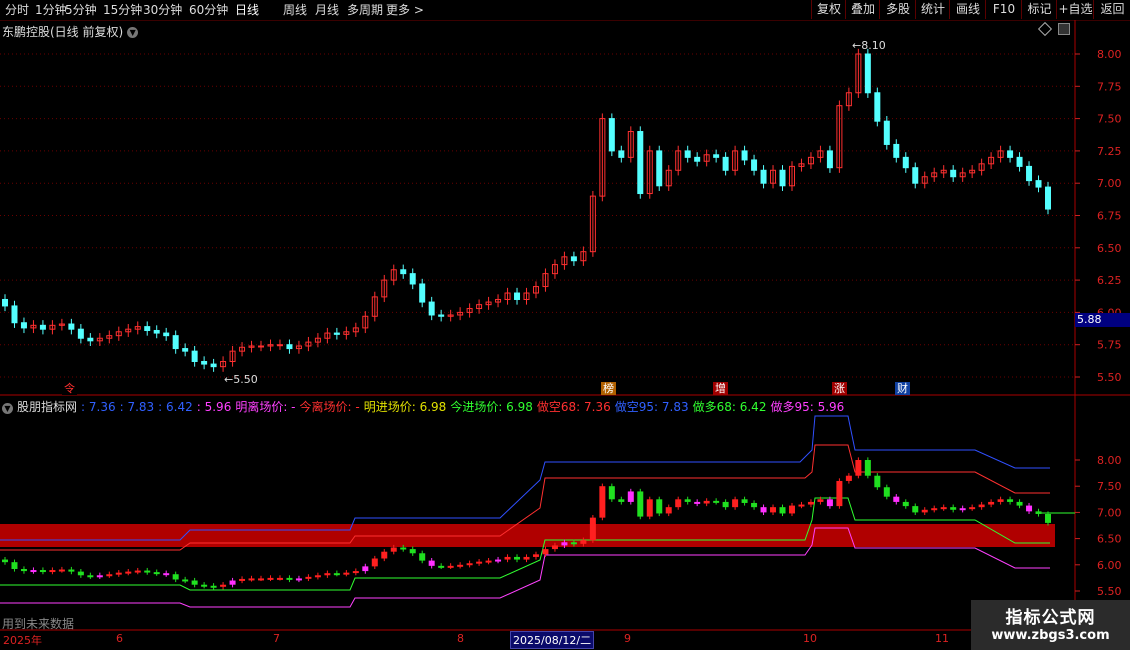  Describe the element at coordinates (839, 388) in the screenshot. I see `event-marker: 涨` at that location.